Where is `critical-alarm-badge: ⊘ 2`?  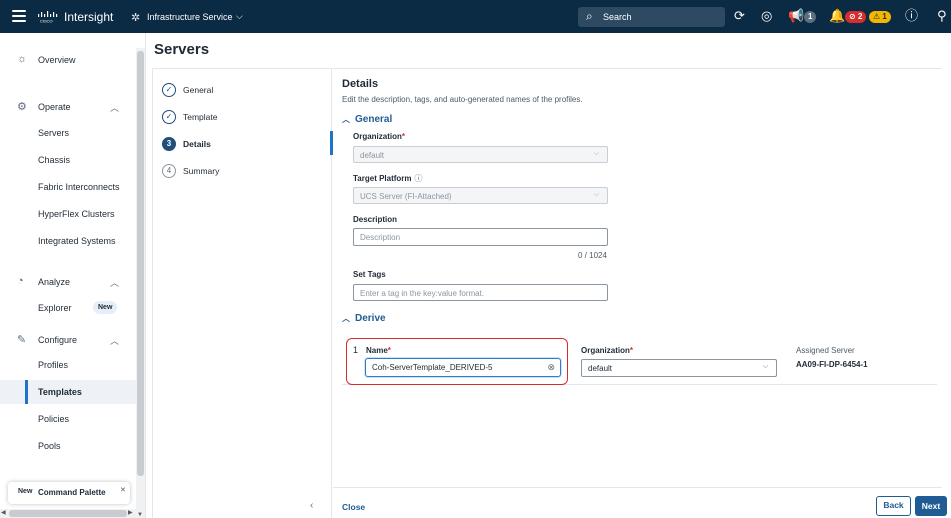
critical-alarm-badge: ⊘ 2 is located at coordinates (856, 17).